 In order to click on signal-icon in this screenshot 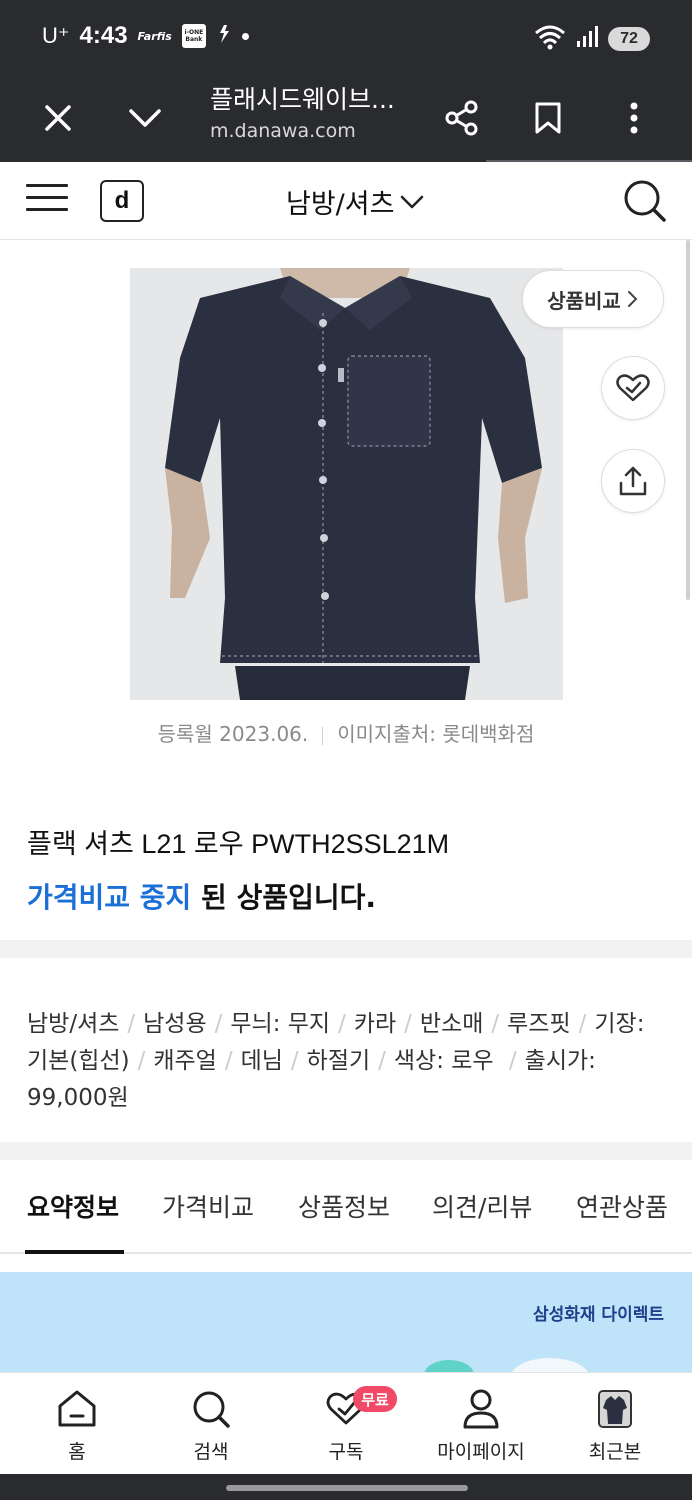, I will do `click(588, 39)`.